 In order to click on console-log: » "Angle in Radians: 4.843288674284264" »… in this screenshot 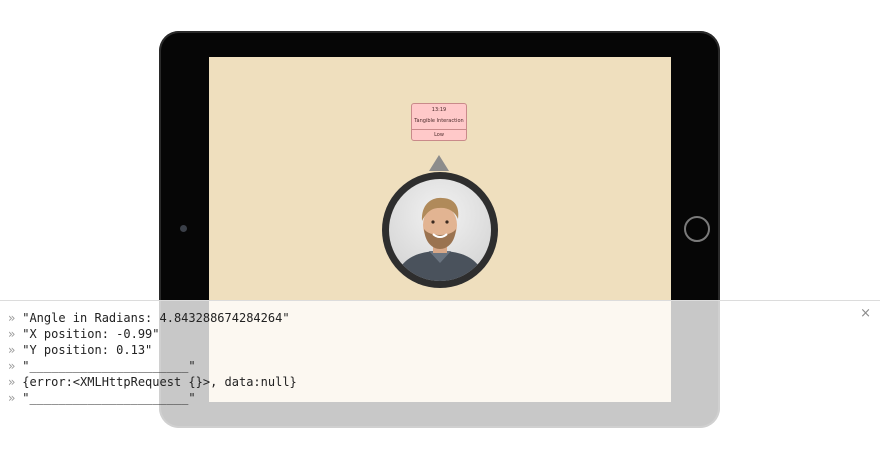, I will do `click(152, 358)`.